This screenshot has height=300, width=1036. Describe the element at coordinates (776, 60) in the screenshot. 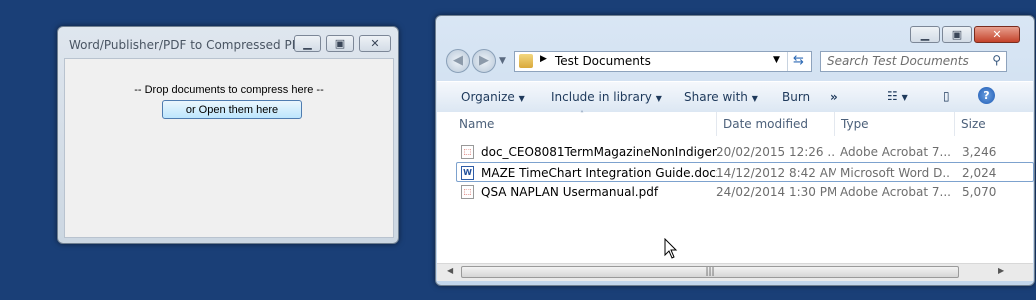

I see `address-dropdown-icon: ▼` at that location.